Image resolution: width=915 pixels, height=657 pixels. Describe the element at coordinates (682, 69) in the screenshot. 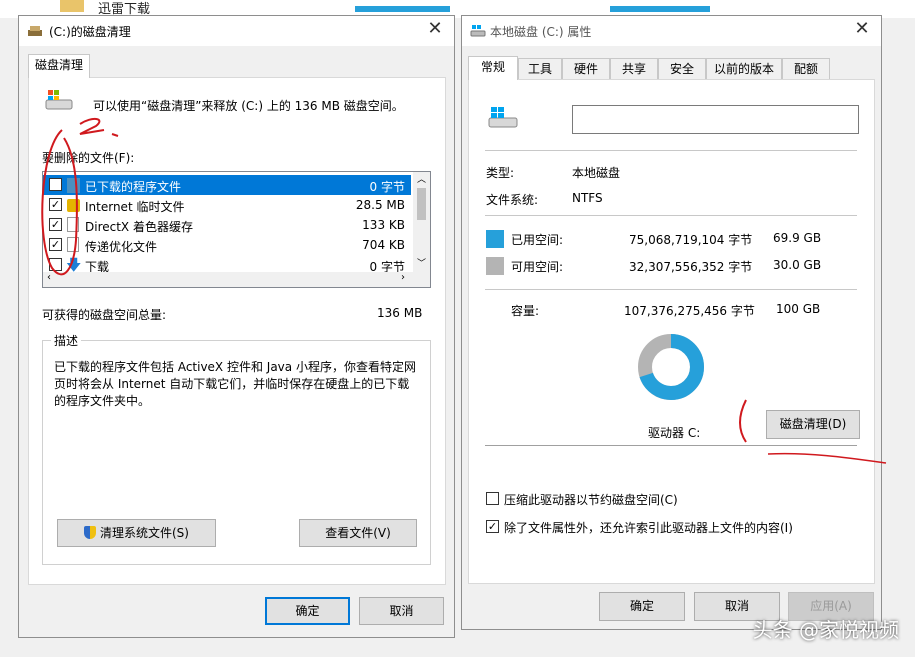

I see `tab-security: 安全` at that location.